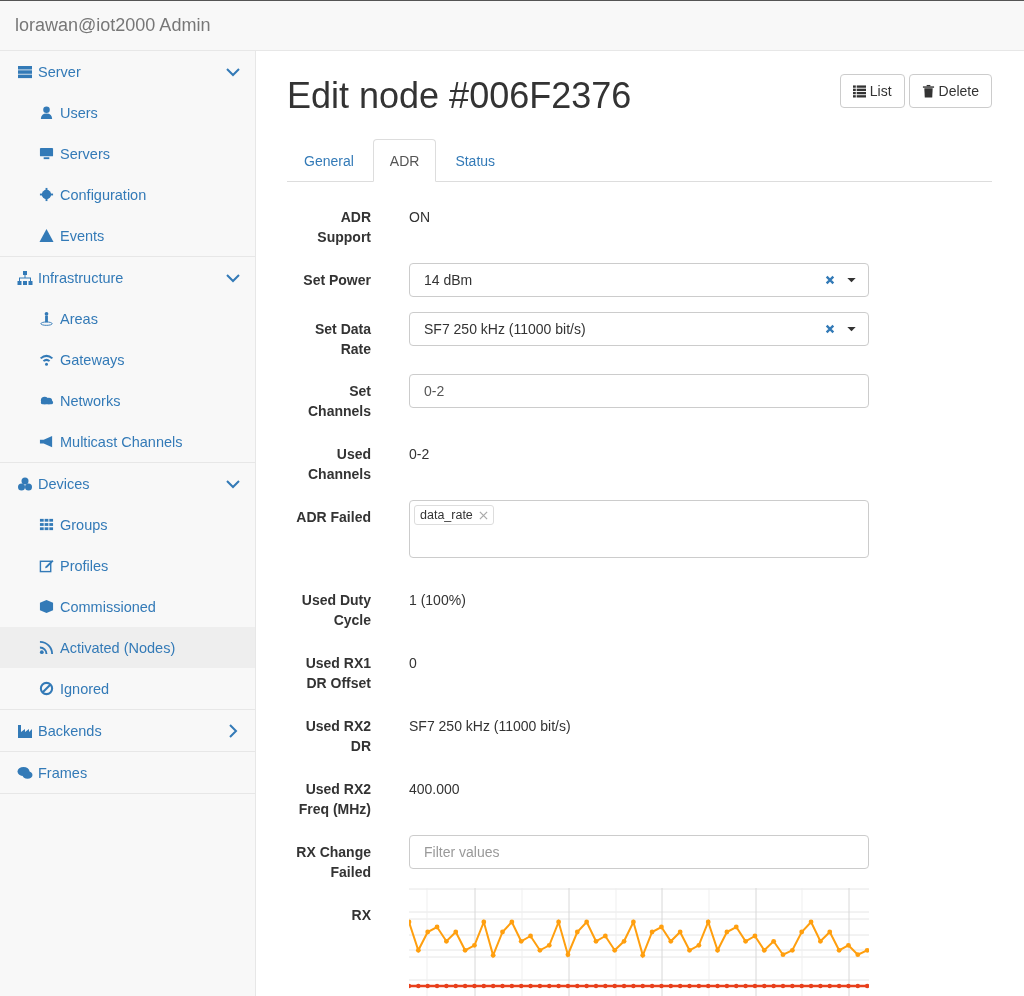 The height and width of the screenshot is (996, 1024). What do you see at coordinates (342, 339) in the screenshot?
I see `field-label: Set Data Rate` at bounding box center [342, 339].